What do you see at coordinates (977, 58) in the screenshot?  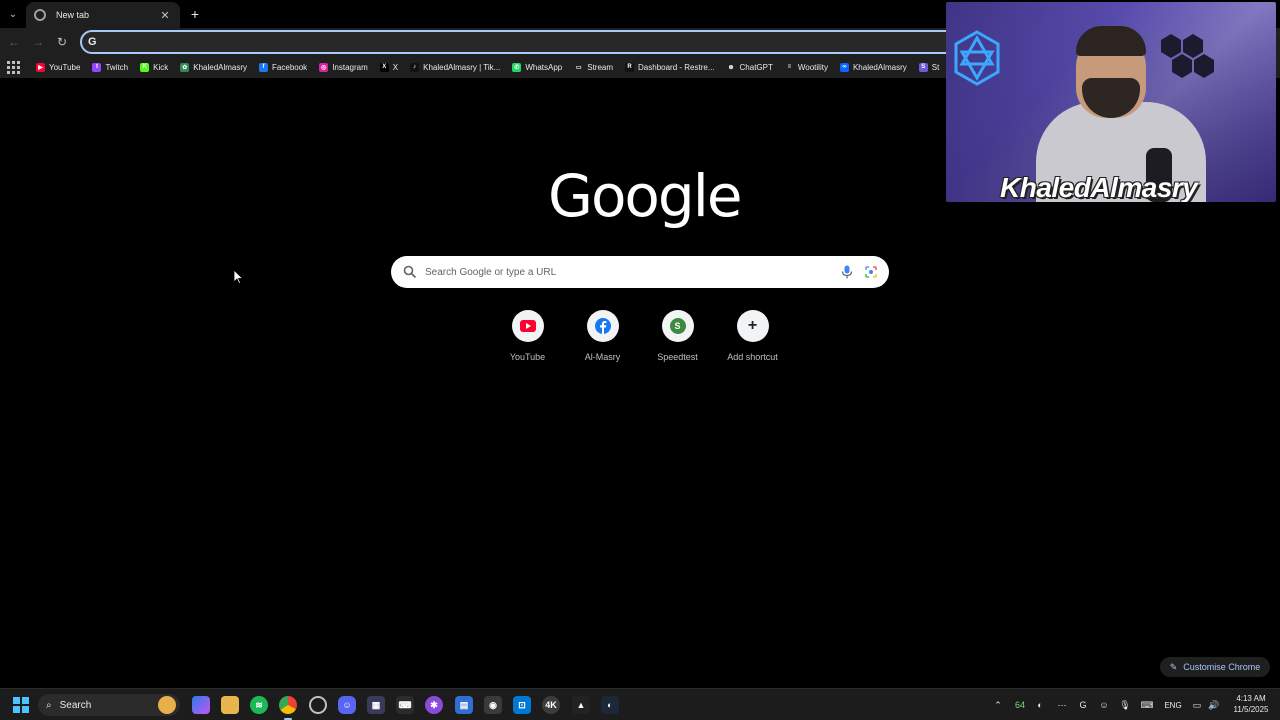 I see `neon-triangle-logo-icon` at bounding box center [977, 58].